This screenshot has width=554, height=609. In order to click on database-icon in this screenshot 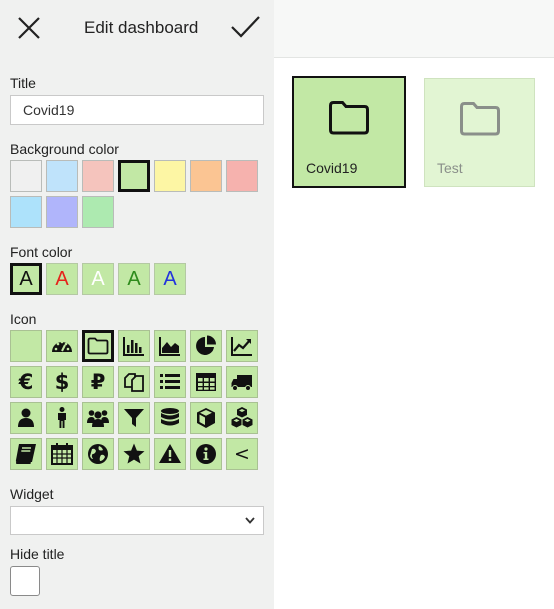, I will do `click(170, 417)`.